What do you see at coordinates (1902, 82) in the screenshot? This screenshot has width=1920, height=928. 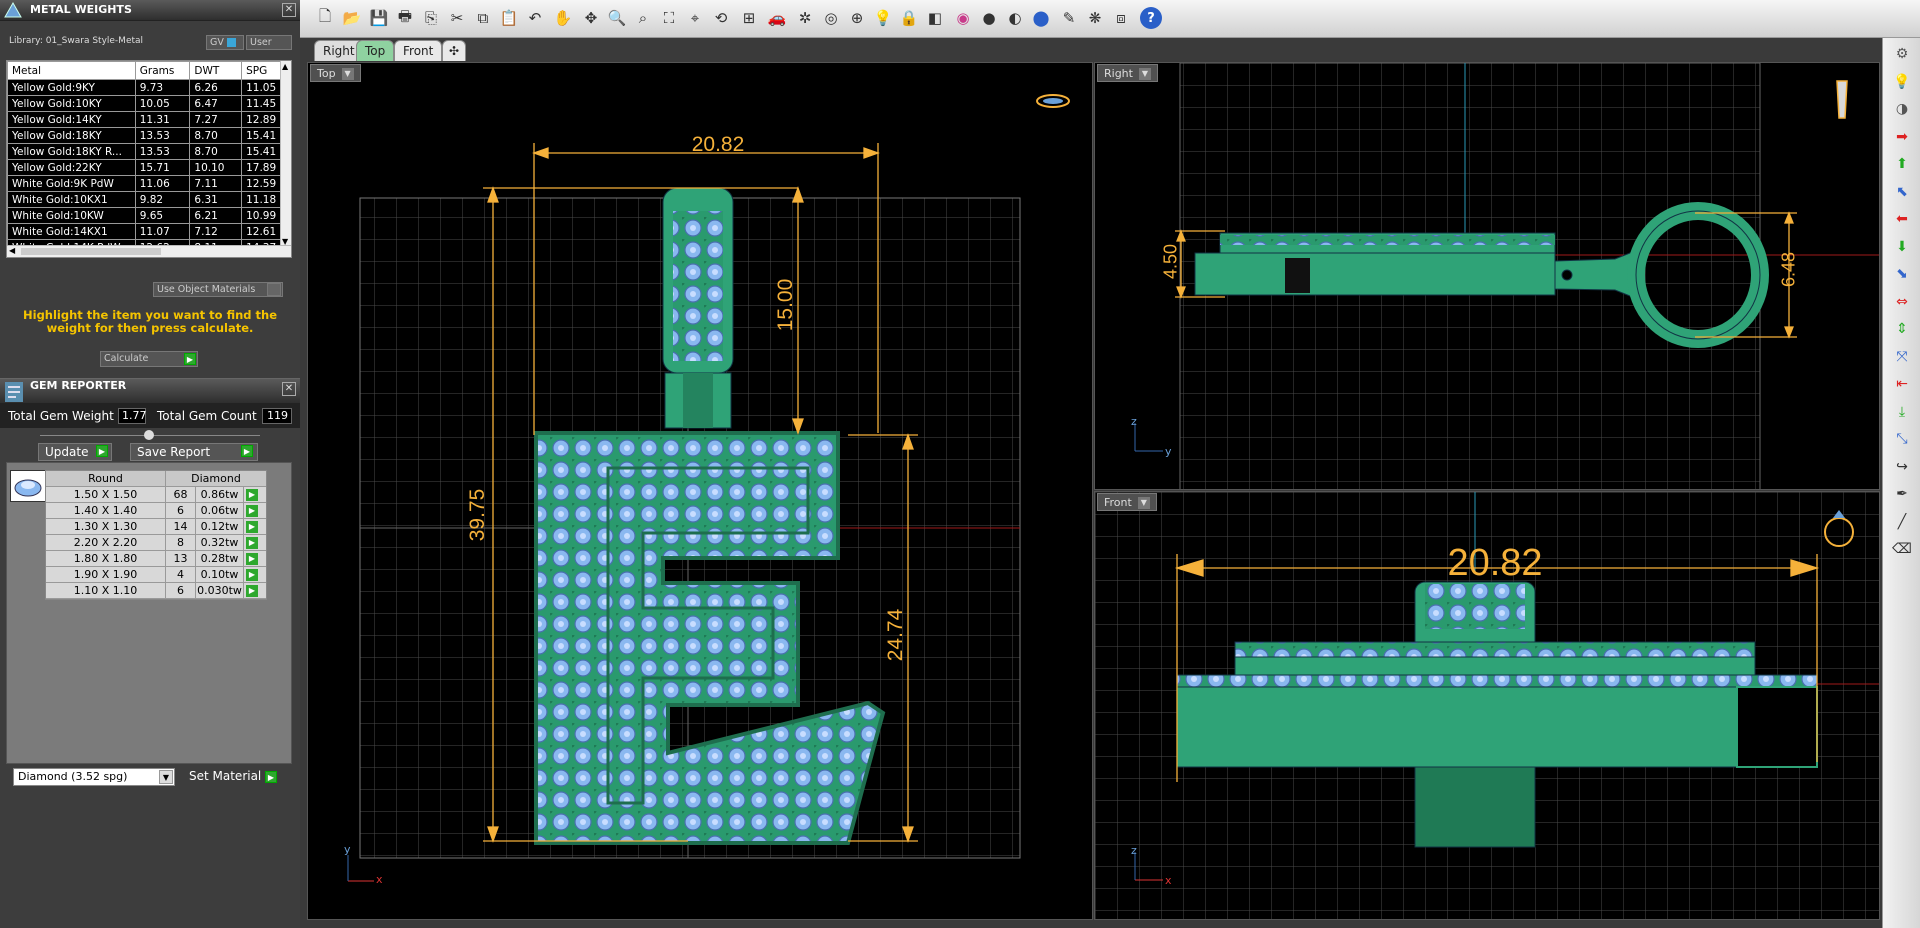 I see `bulb-icon: 💡` at bounding box center [1902, 82].